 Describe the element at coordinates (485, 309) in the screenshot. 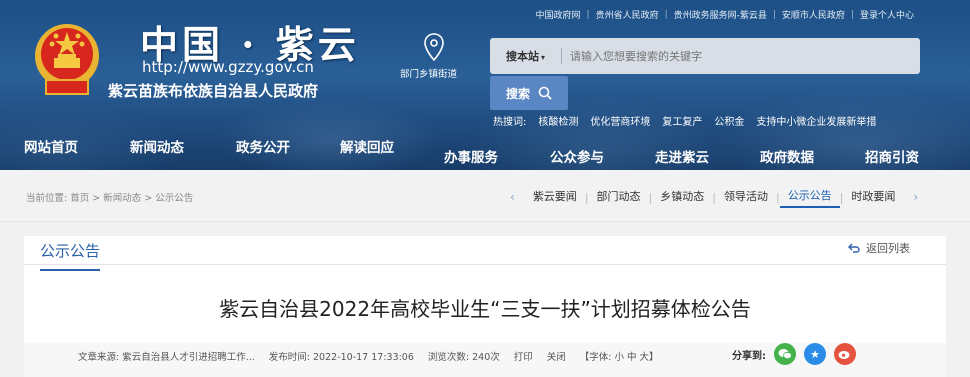

I see `article-title: 紫云自治县2022年高校毕业生“三支一扶”计划招募体检公告` at that location.